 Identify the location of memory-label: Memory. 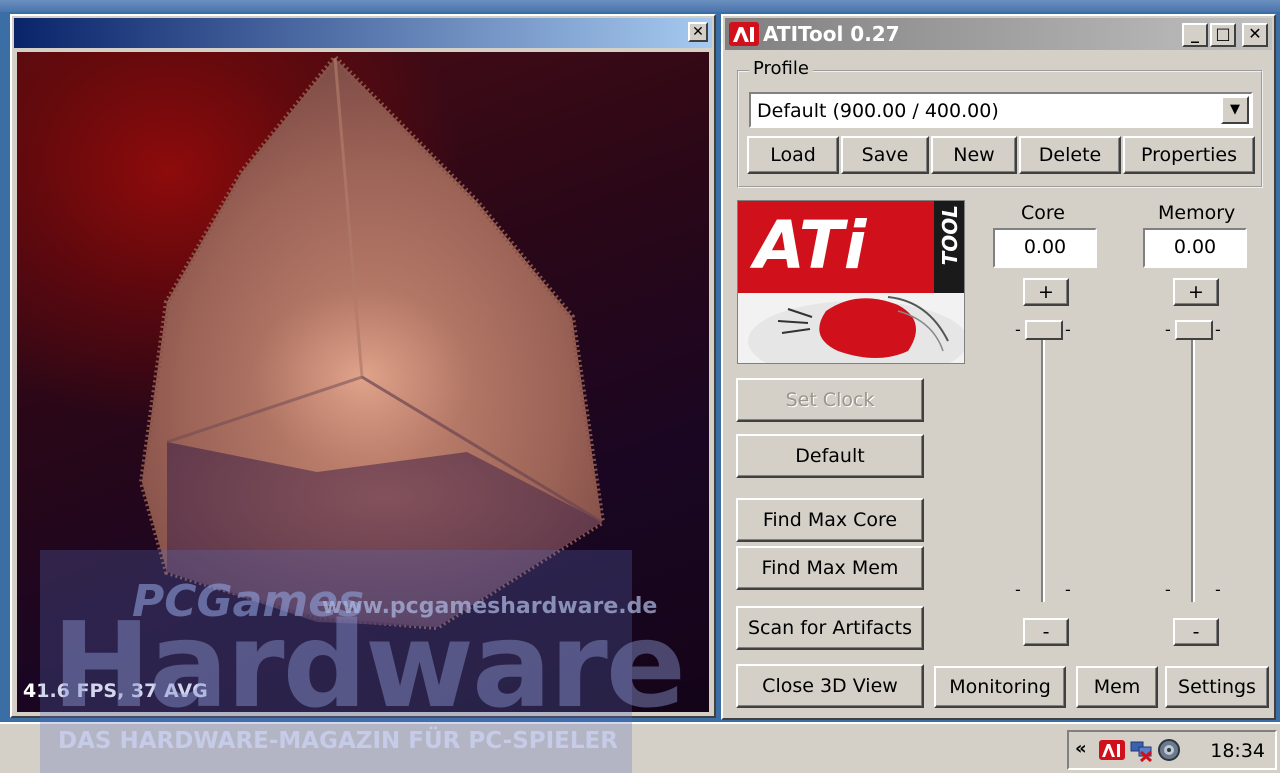
(1197, 213).